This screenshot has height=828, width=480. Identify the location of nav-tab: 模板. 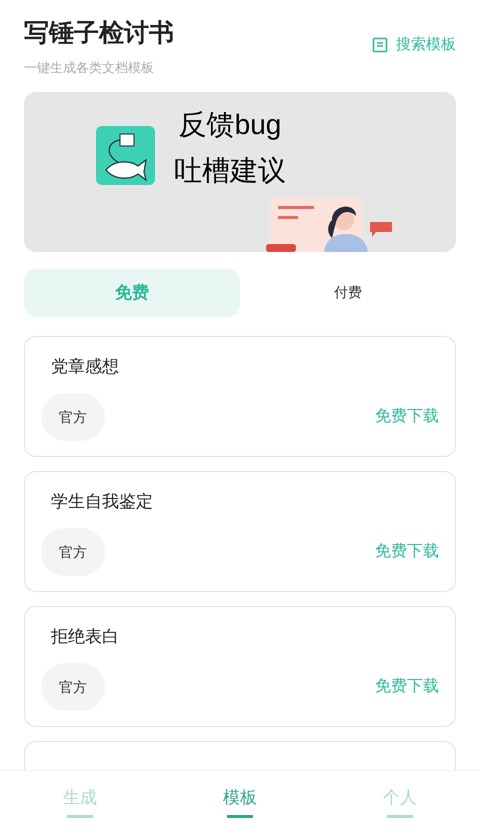
(240, 799).